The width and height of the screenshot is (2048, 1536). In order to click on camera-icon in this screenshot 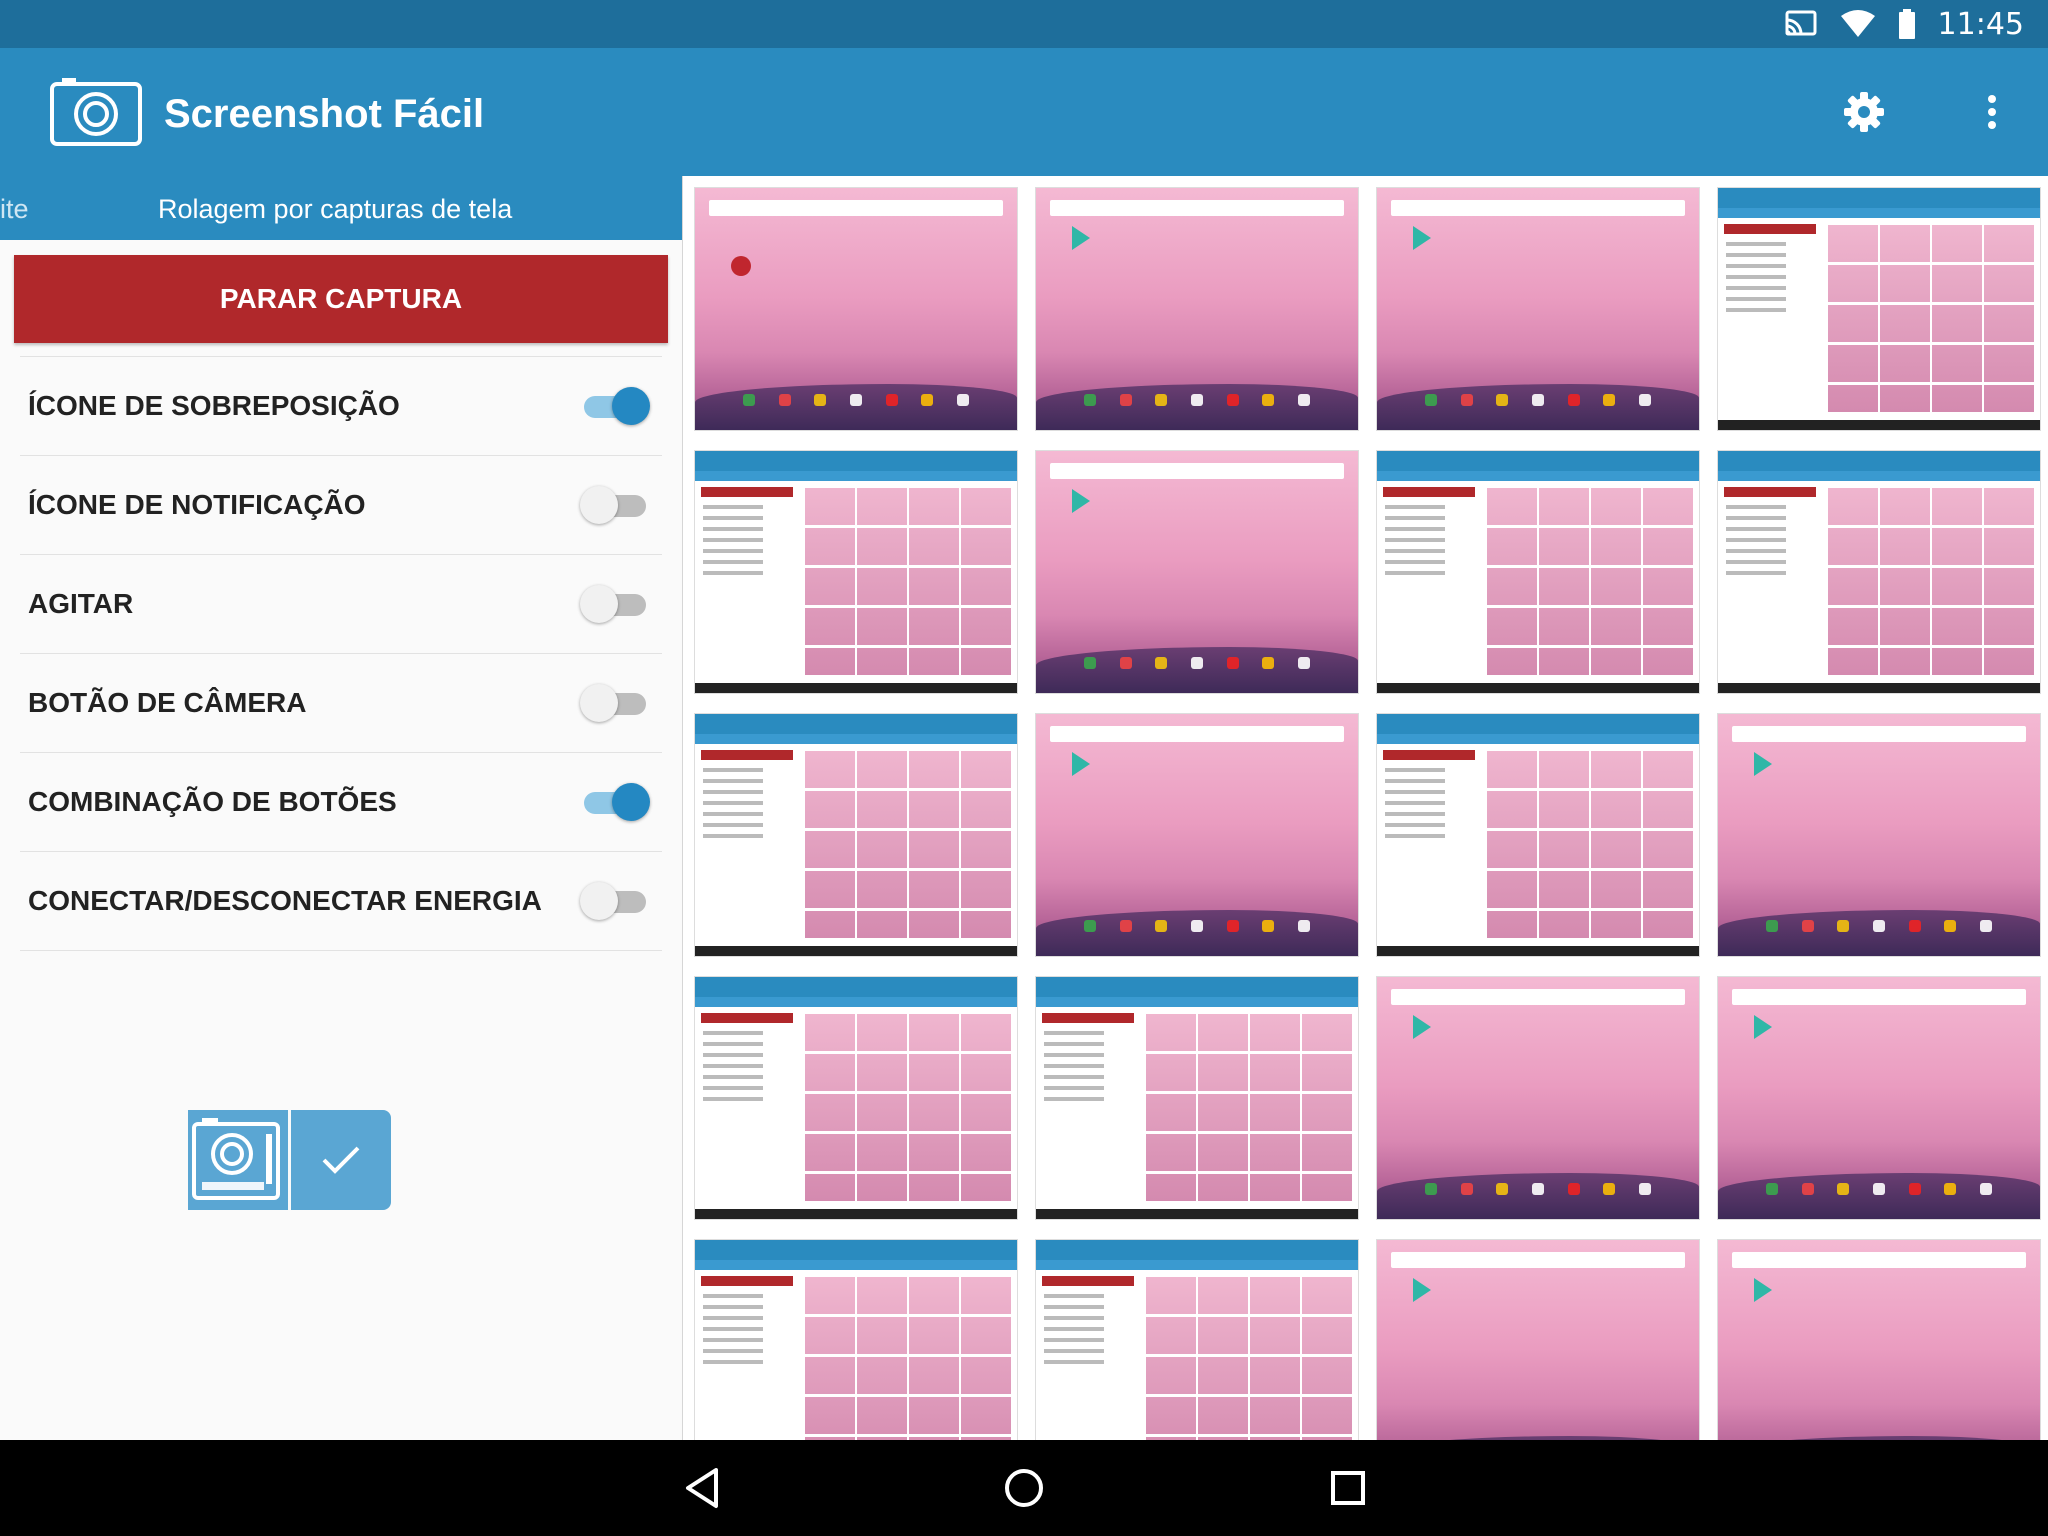, I will do `click(236, 1159)`.